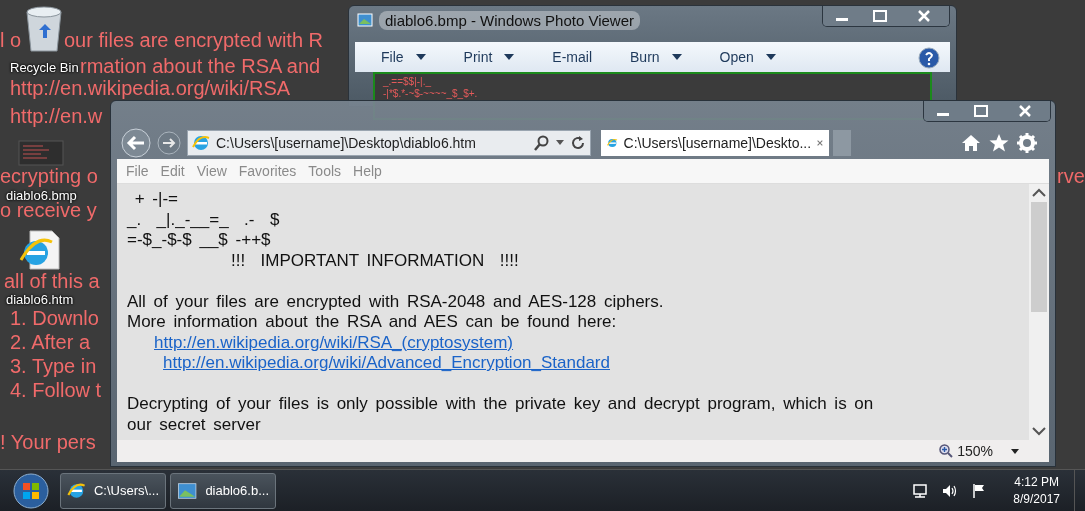 This screenshot has height=511, width=1085. Describe the element at coordinates (1039, 193) in the screenshot. I see `scroll-up-icon` at that location.